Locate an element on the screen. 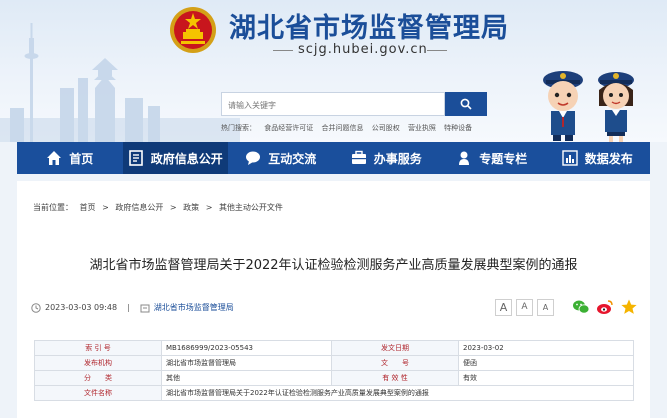  search-icon is located at coordinates (466, 104).